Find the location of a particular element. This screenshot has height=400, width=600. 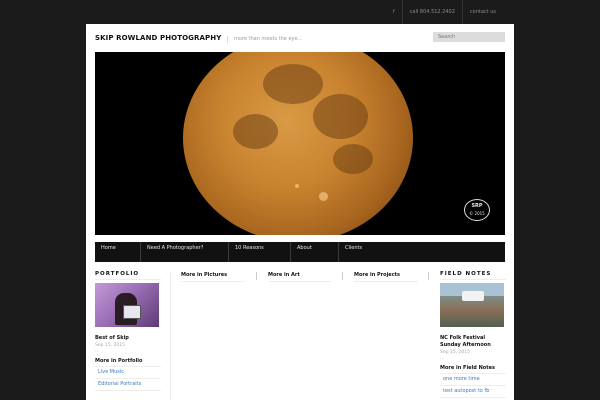

srp-watermark-logo: SRP © 2015 is located at coordinates (477, 210).